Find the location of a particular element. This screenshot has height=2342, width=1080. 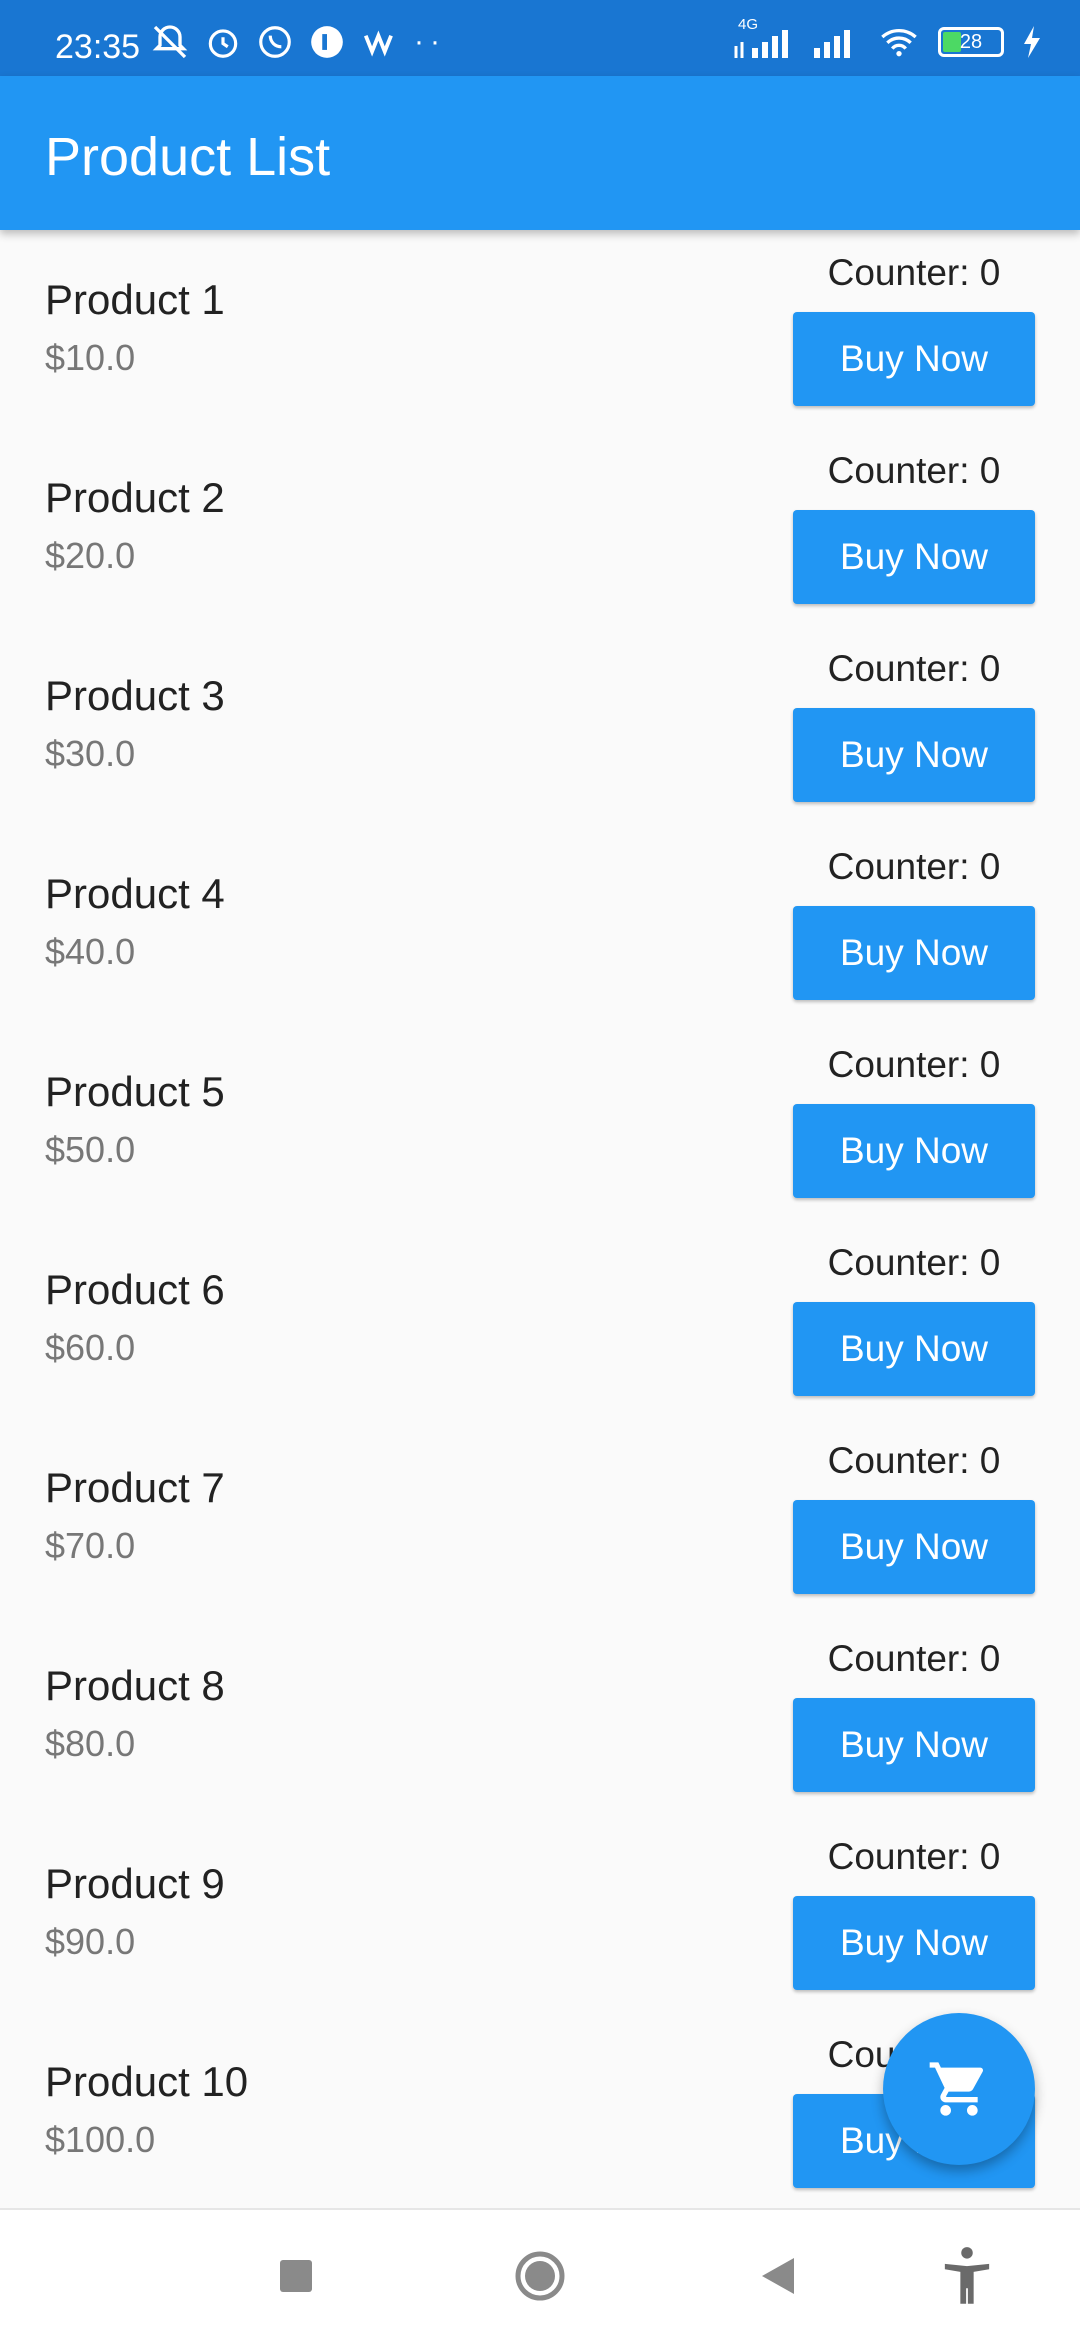

status-bar: 23:35 ·· 4G 28 is located at coordinates (540, 38).